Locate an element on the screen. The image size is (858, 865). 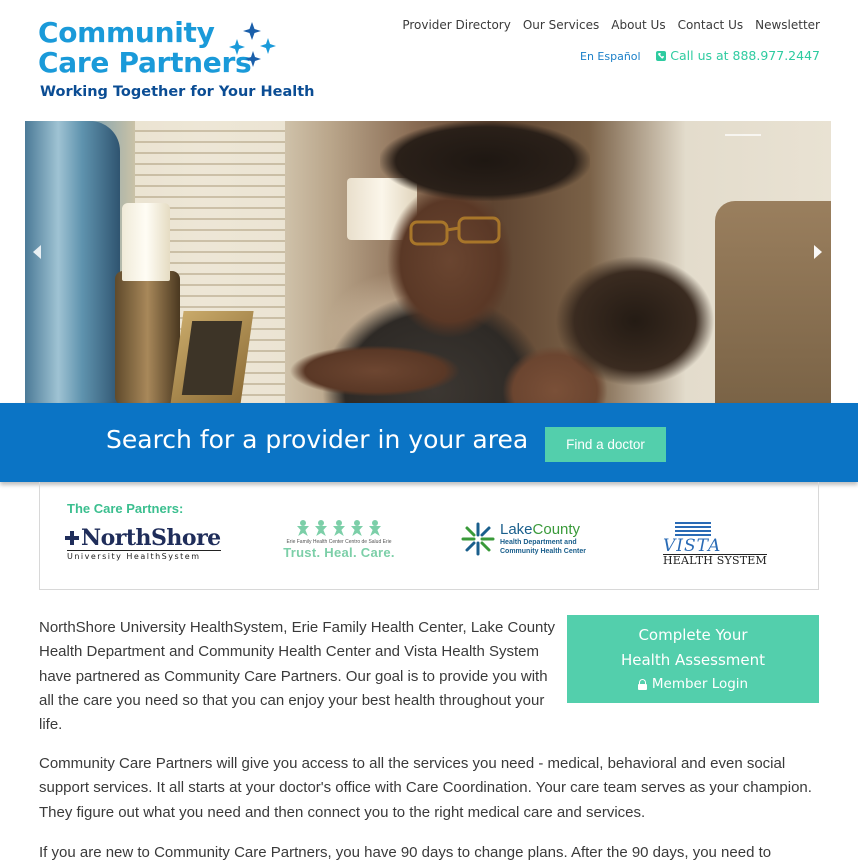
picture-frame is located at coordinates (212, 358).